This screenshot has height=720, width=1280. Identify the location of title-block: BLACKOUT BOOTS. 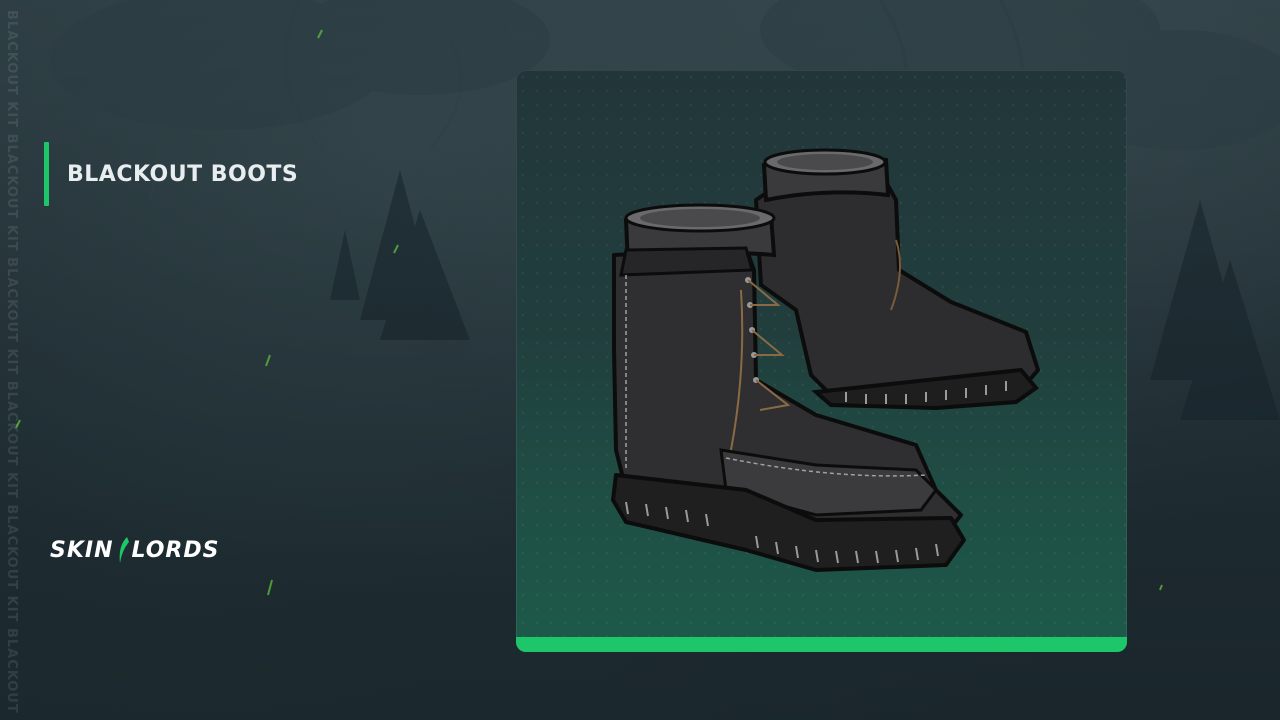
(171, 174).